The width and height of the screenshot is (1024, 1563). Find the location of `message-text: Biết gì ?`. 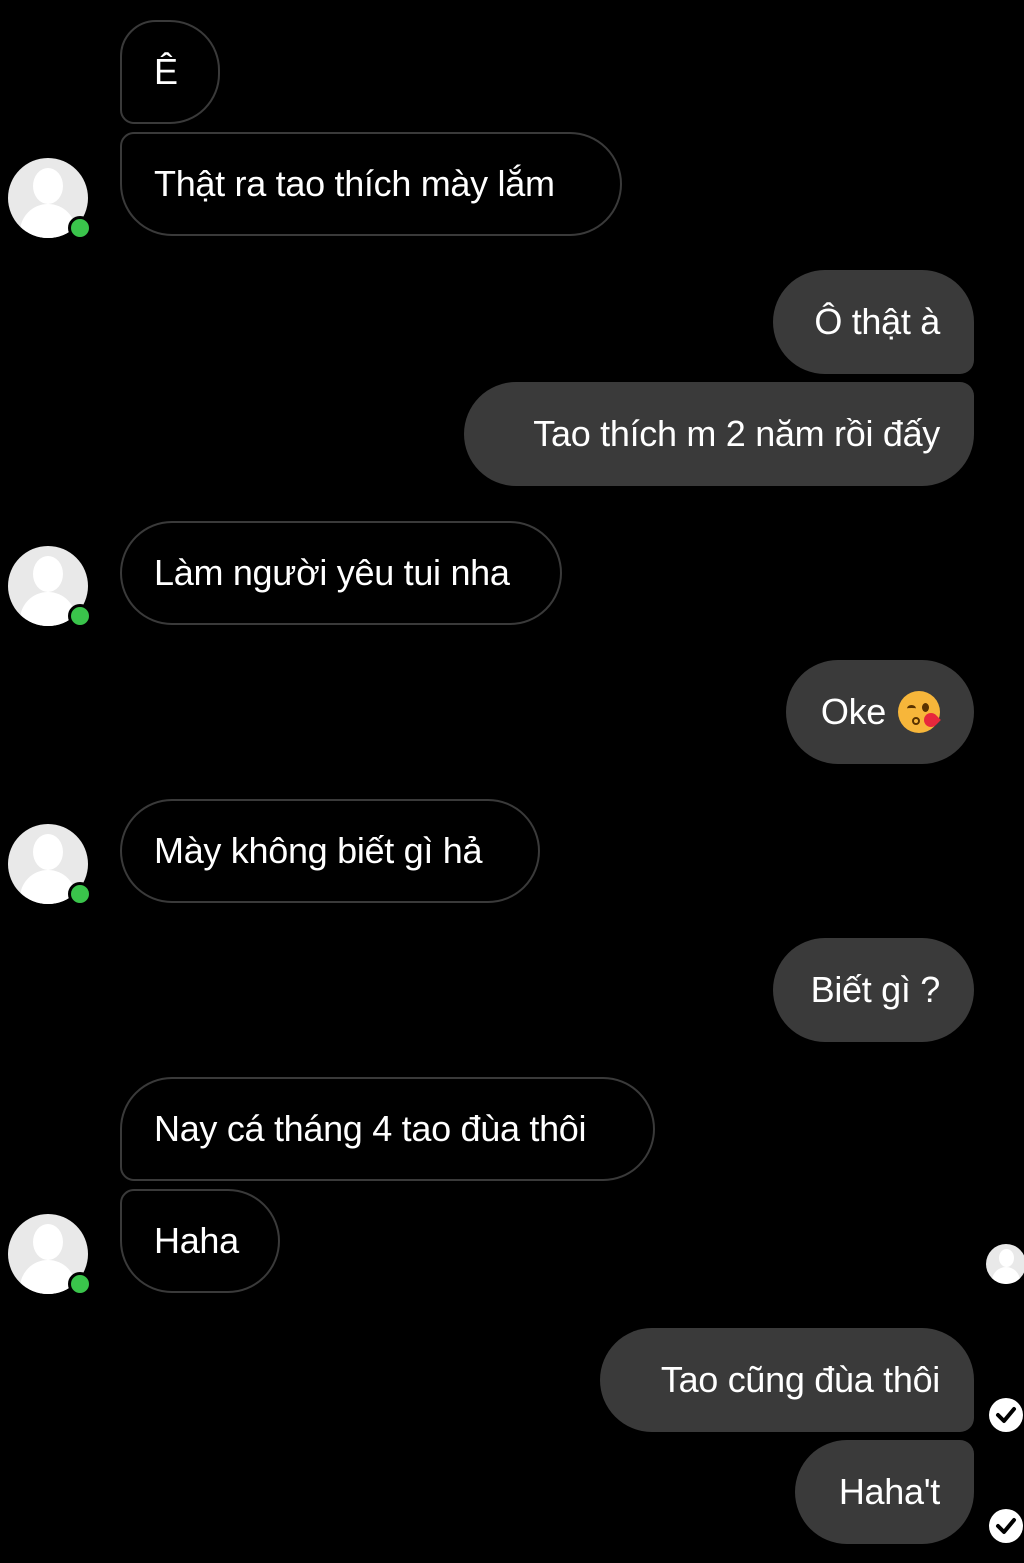

message-text: Biết gì ? is located at coordinates (875, 989).